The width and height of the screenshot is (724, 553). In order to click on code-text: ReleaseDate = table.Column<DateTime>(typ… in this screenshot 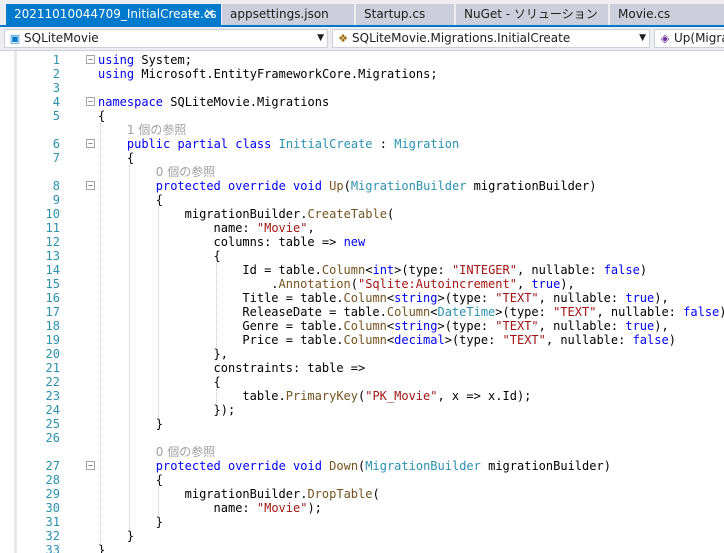, I will do `click(483, 312)`.